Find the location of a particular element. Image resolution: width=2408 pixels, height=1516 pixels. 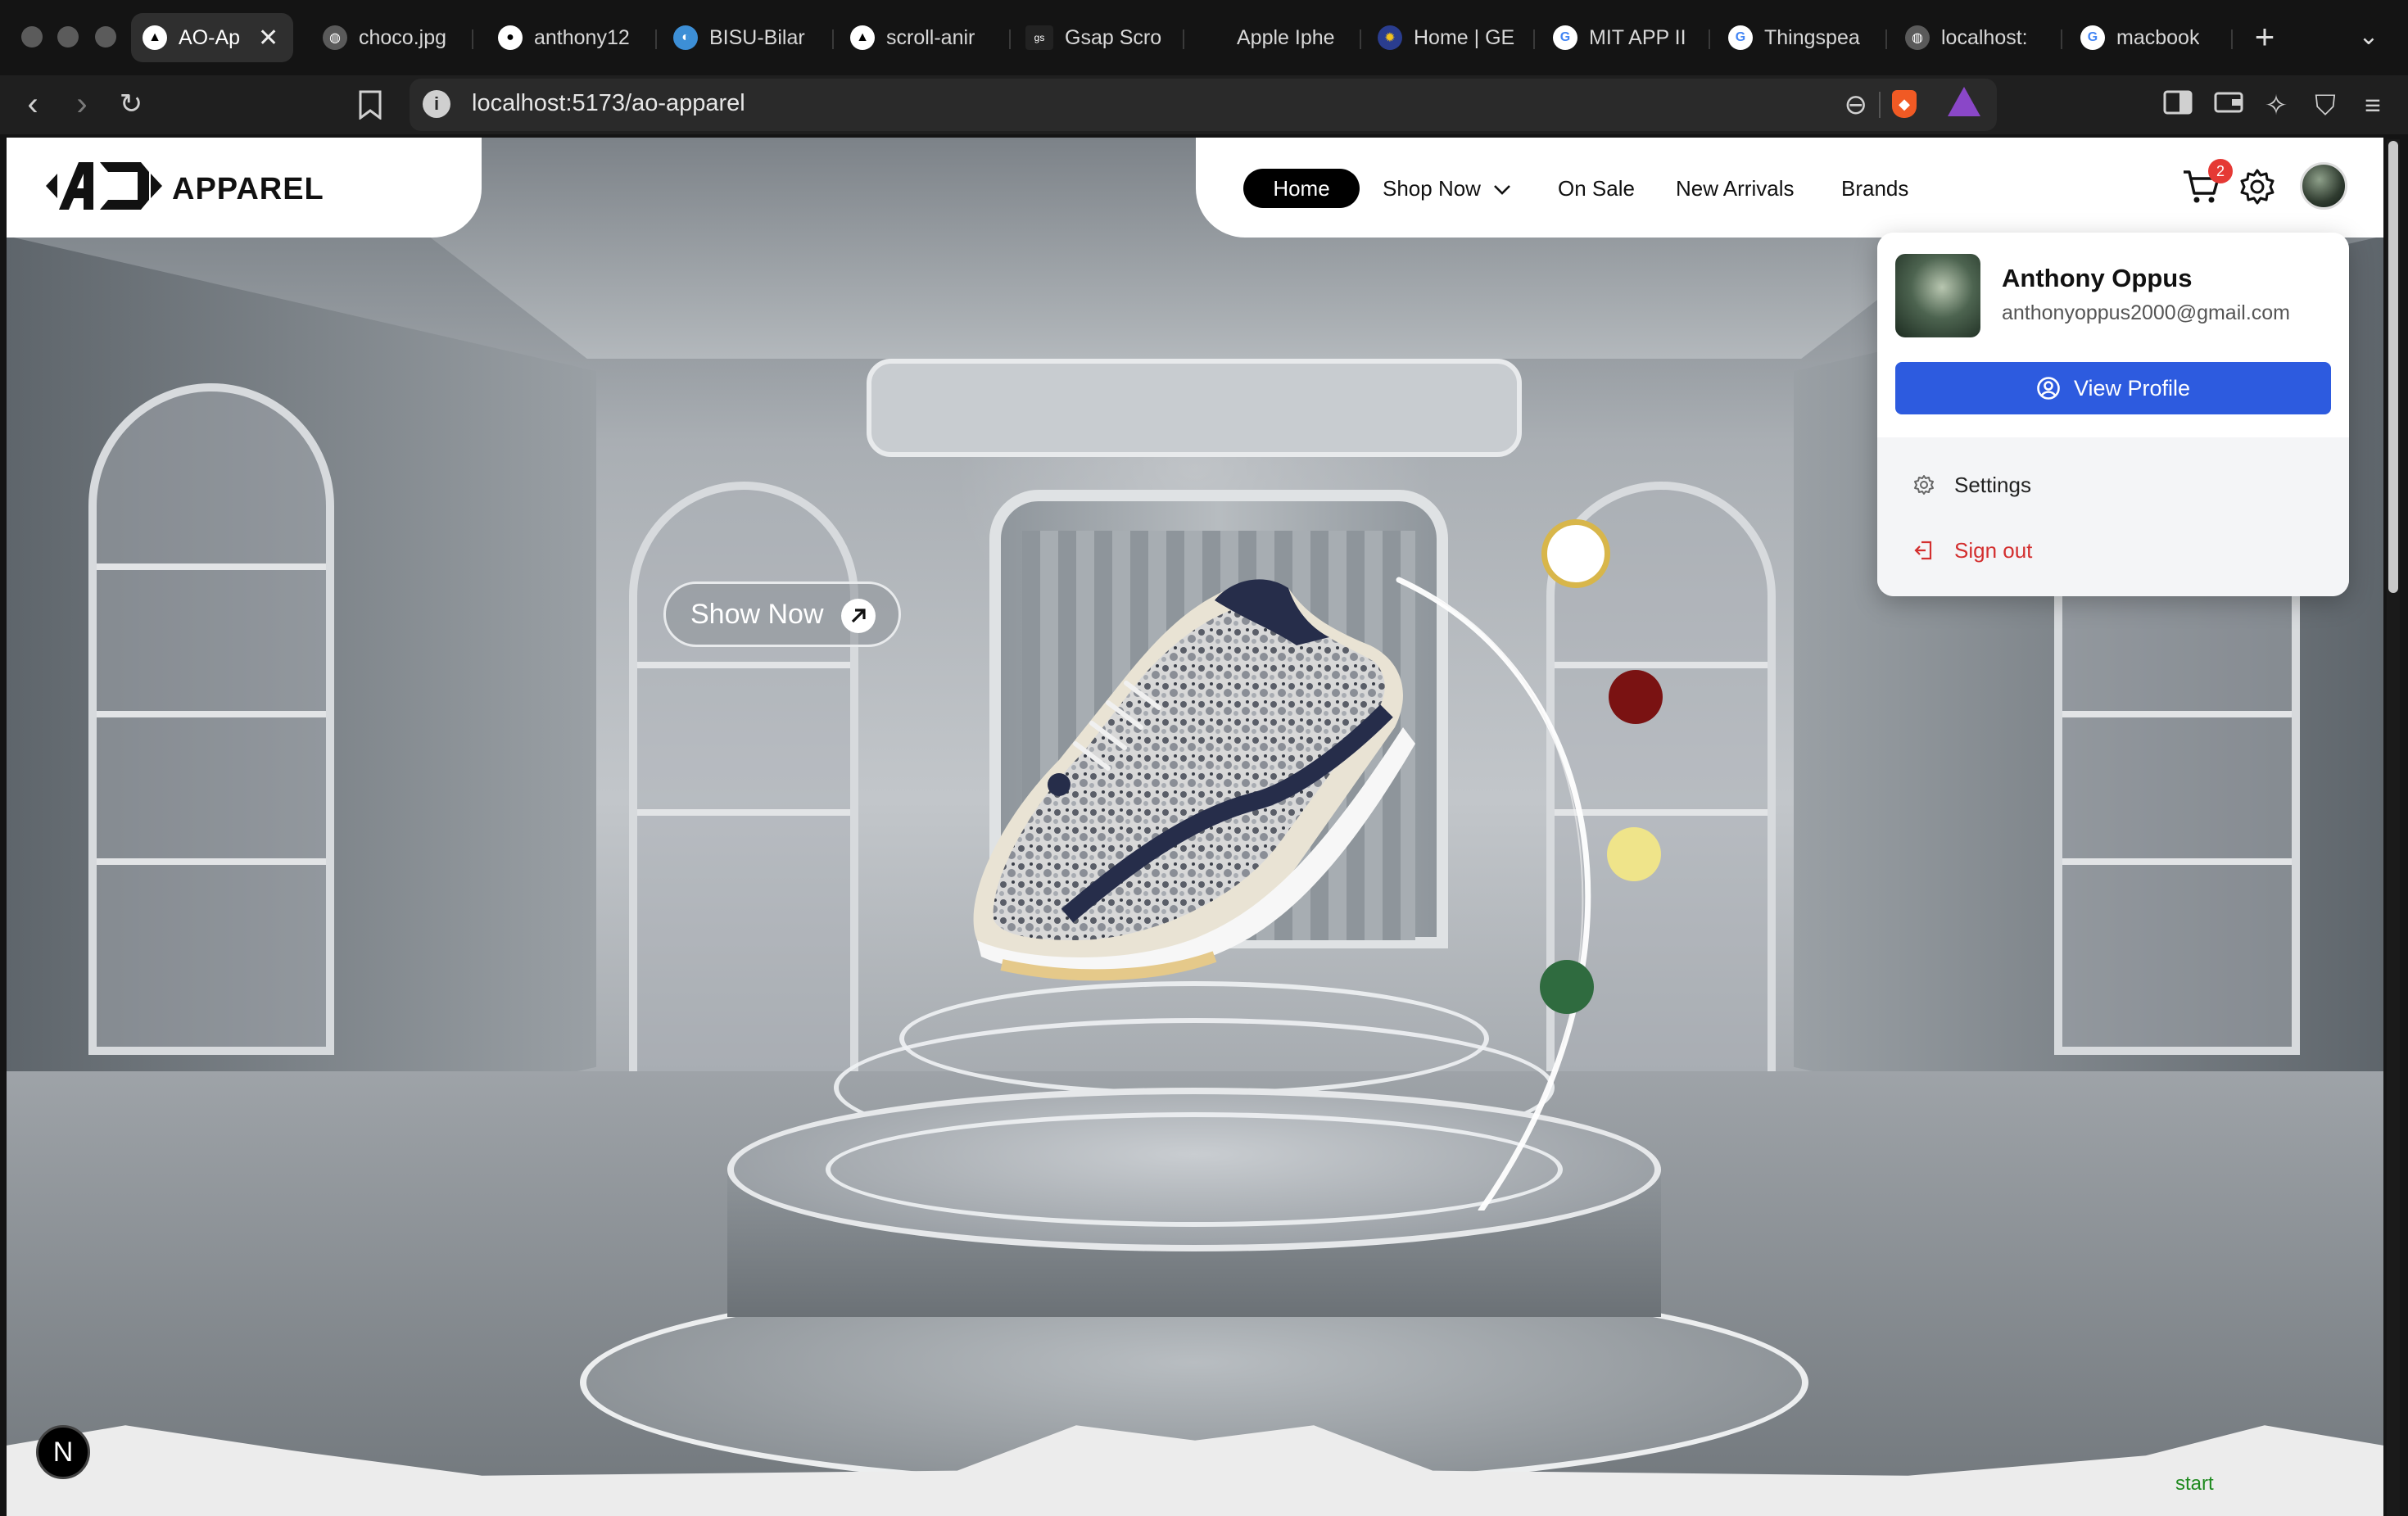

swatch-green is located at coordinates (1567, 987).